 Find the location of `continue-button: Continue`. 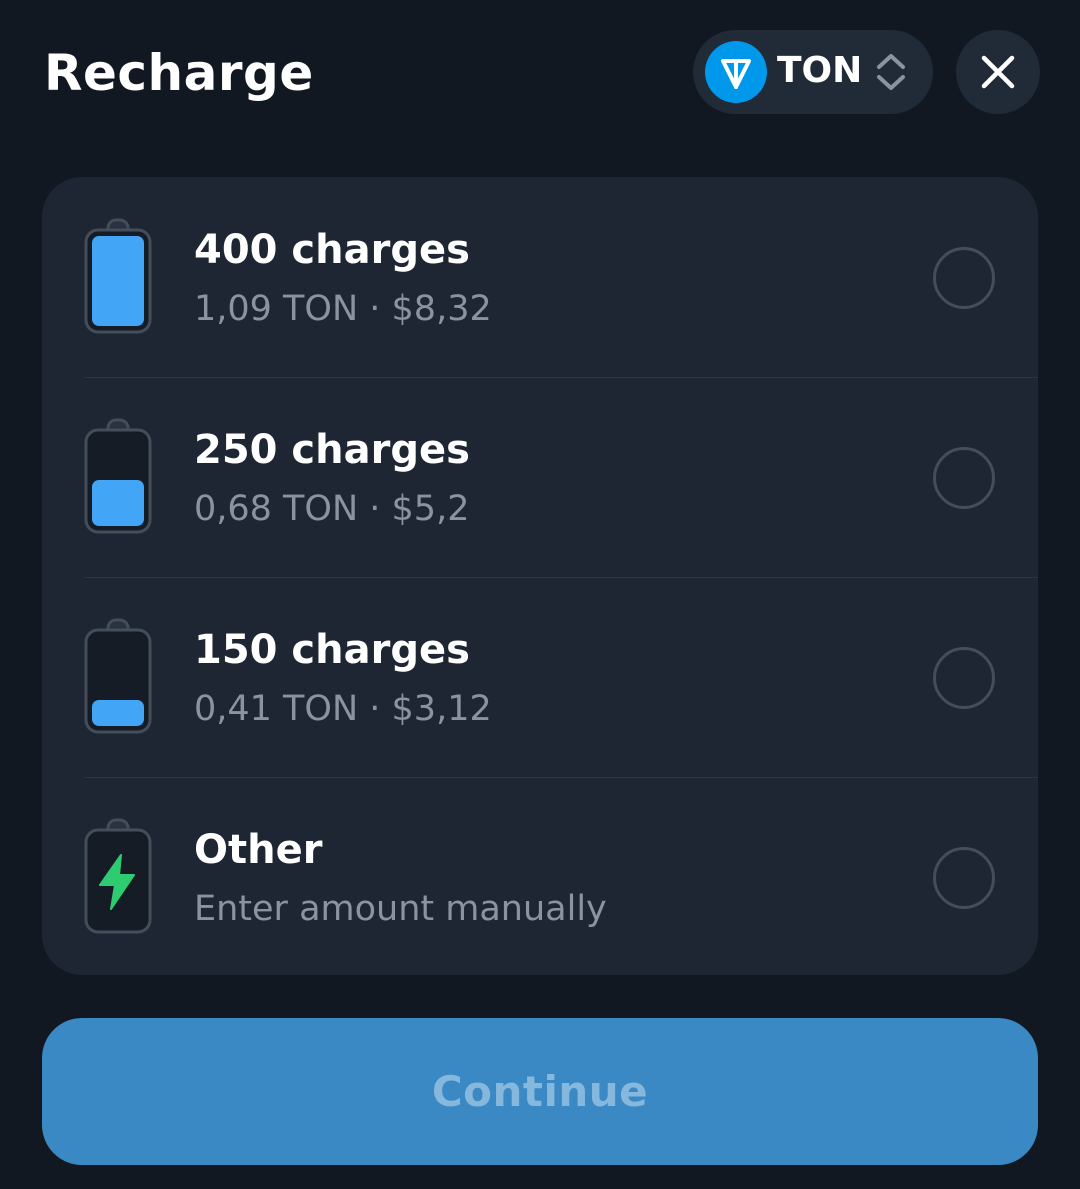

continue-button: Continue is located at coordinates (540, 1091).